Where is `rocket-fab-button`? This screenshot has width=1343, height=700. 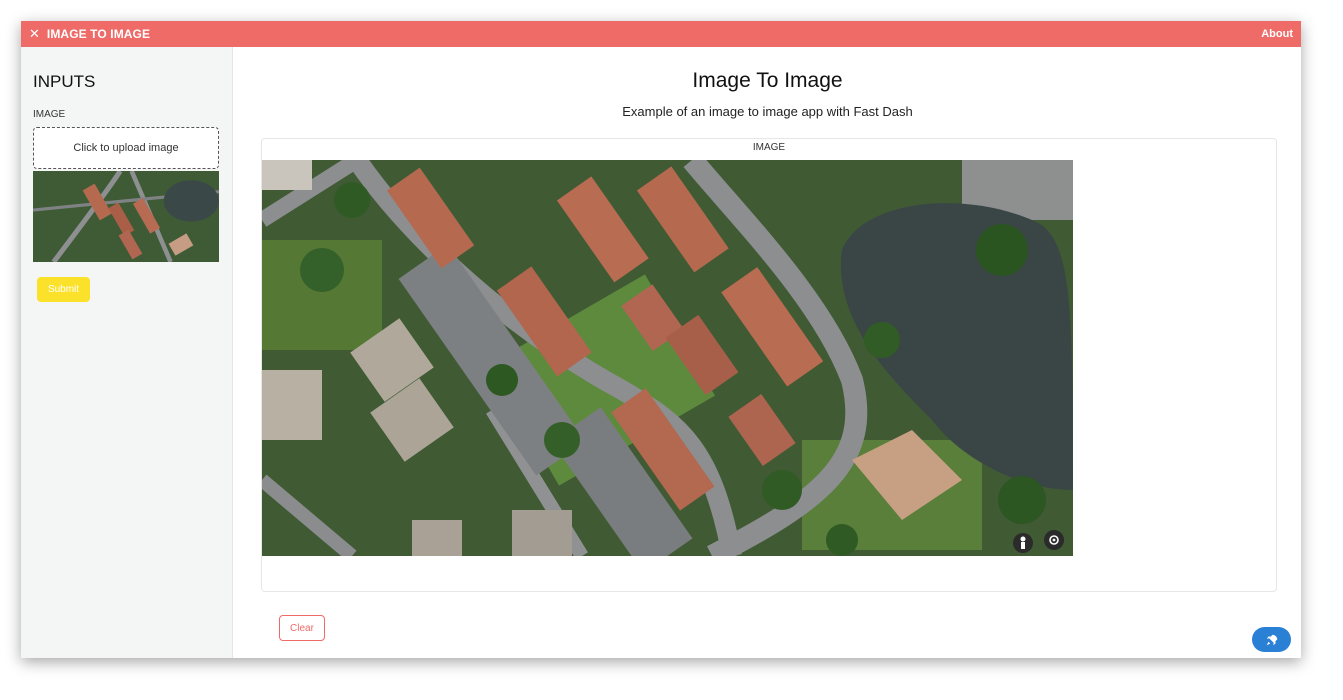
rocket-fab-button is located at coordinates (1271, 639).